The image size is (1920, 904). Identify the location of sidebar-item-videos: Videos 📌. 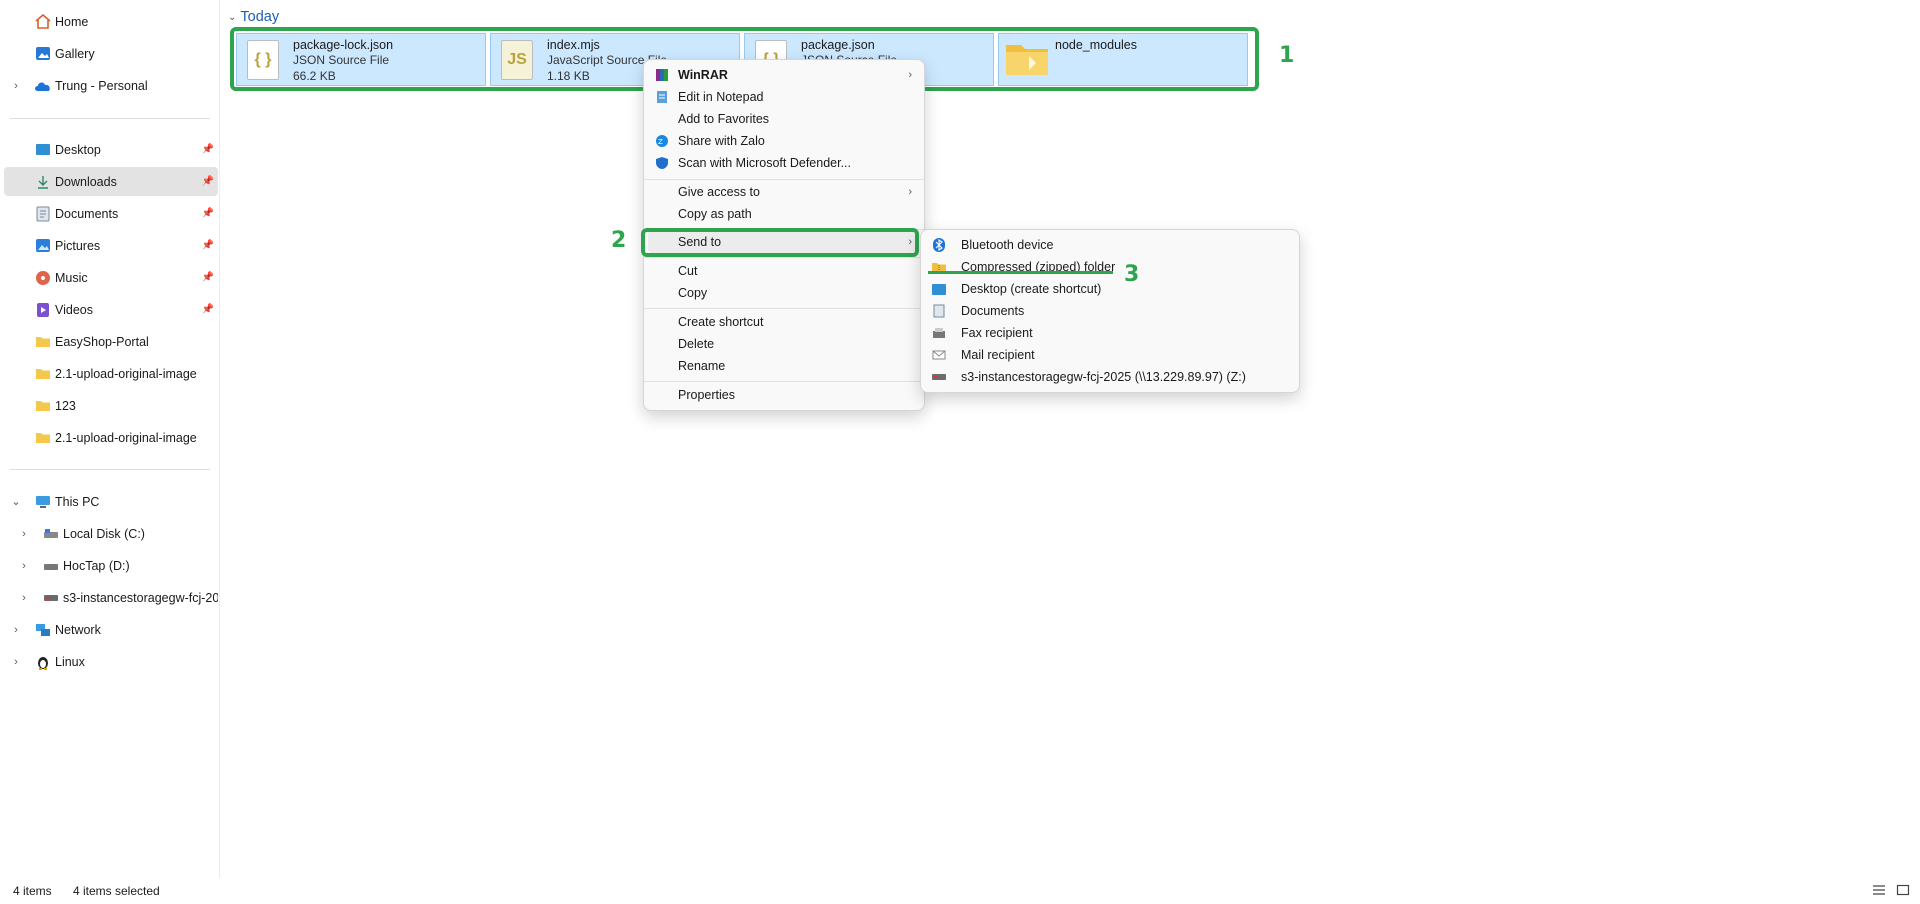
(111, 309).